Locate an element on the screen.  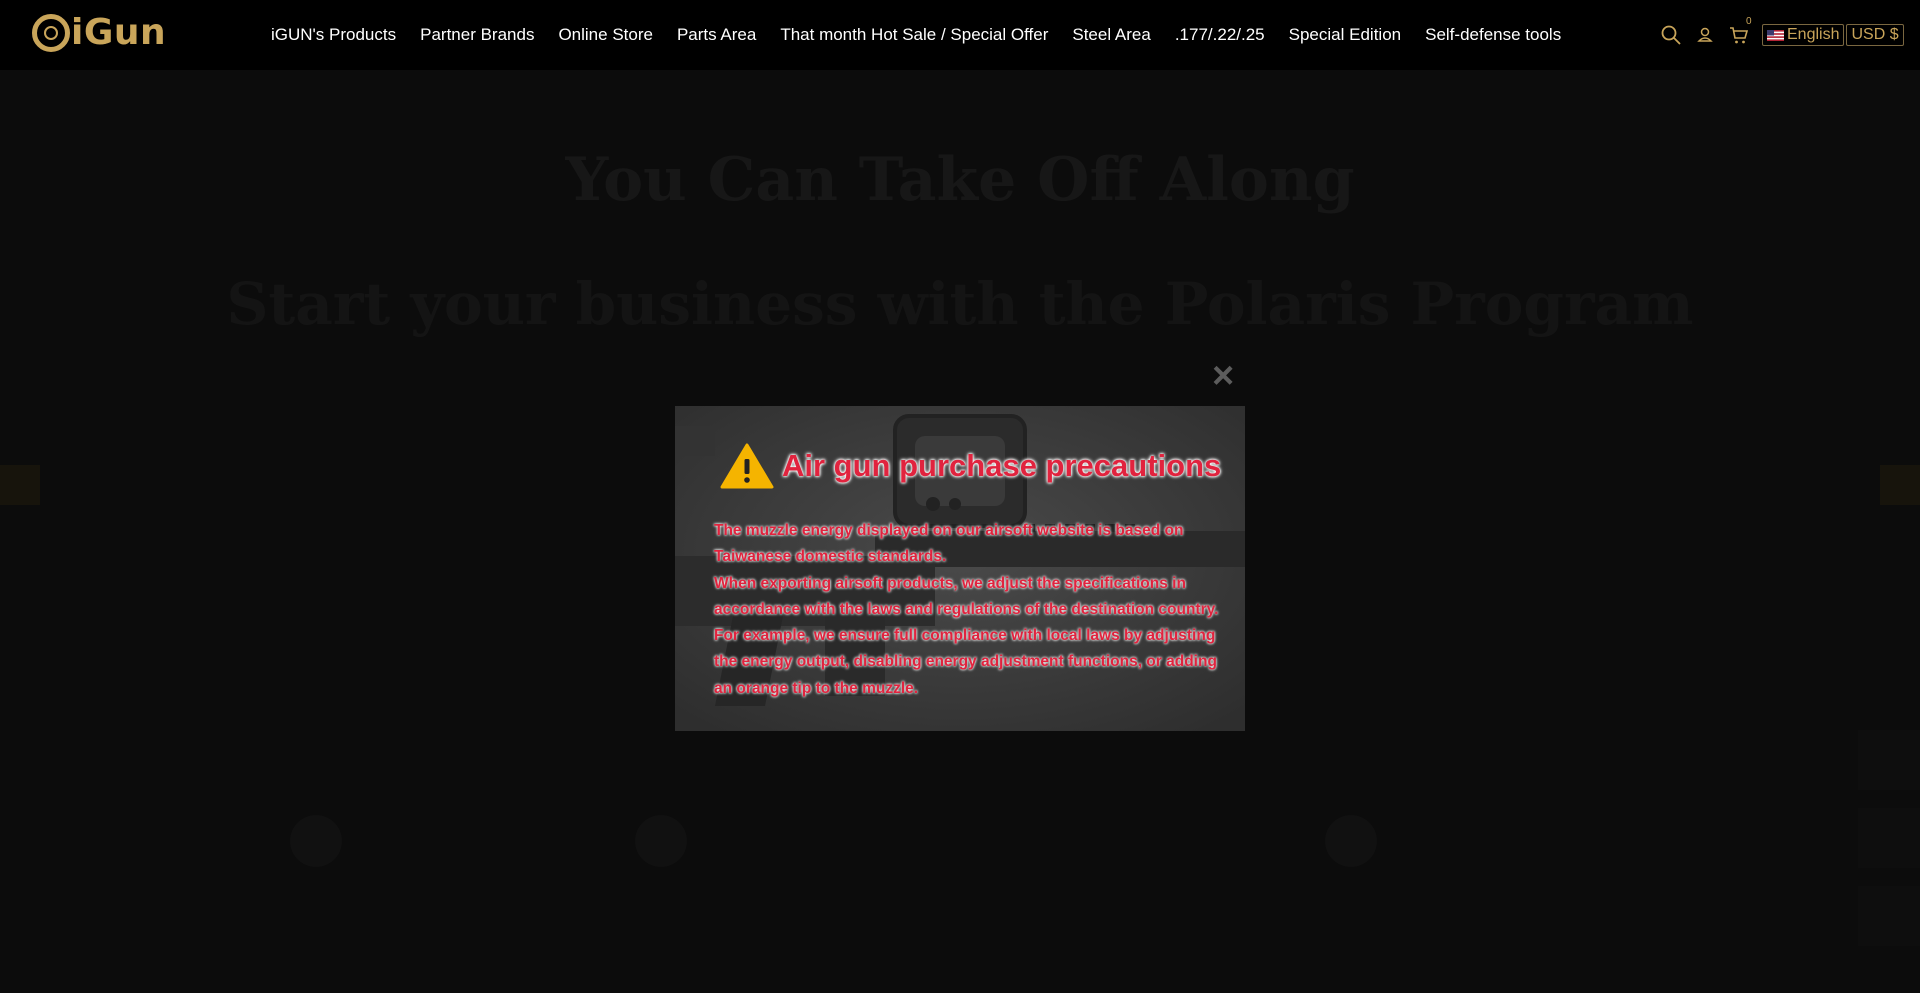
language-selector: English is located at coordinates (1803, 35).